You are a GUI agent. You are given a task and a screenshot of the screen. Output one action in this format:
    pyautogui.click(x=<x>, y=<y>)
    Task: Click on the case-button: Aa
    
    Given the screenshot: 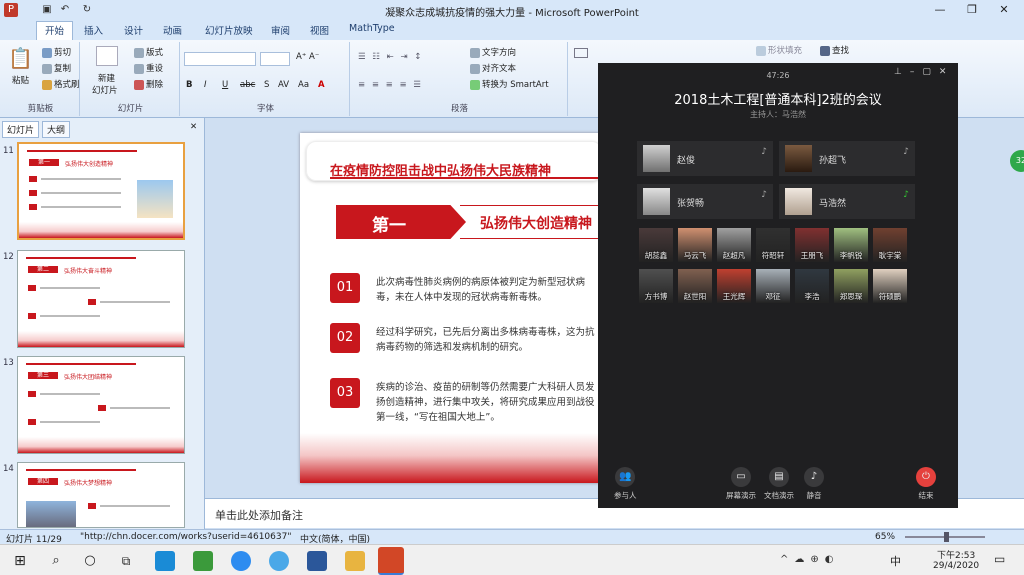 What is the action you would take?
    pyautogui.click(x=303, y=85)
    